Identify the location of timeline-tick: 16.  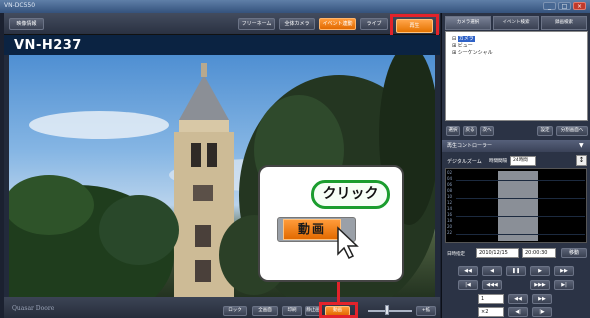
(450, 214).